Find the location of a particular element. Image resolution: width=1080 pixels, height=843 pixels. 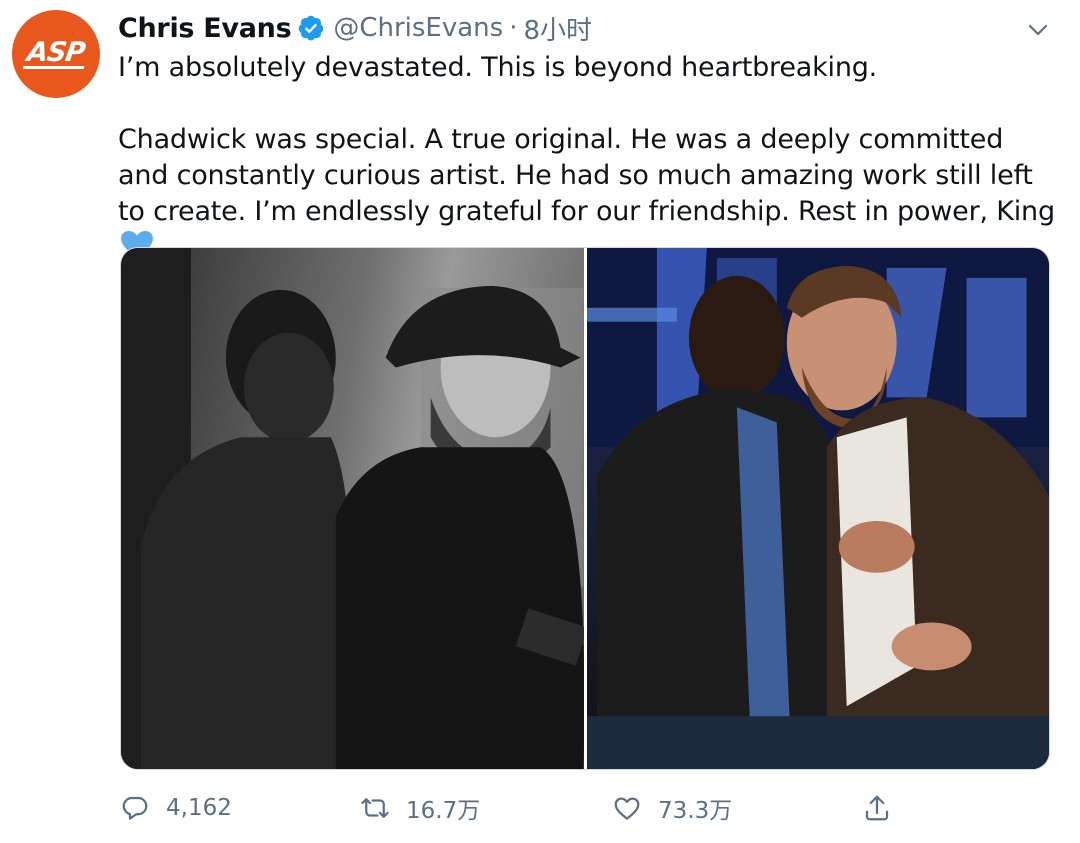

reply-icon is located at coordinates (135, 808).